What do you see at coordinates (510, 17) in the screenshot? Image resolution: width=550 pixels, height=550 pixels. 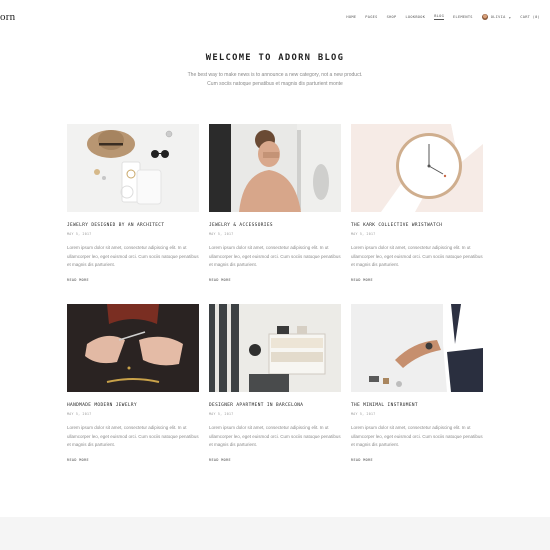 I see `chevron-down-icon: ▾` at bounding box center [510, 17].